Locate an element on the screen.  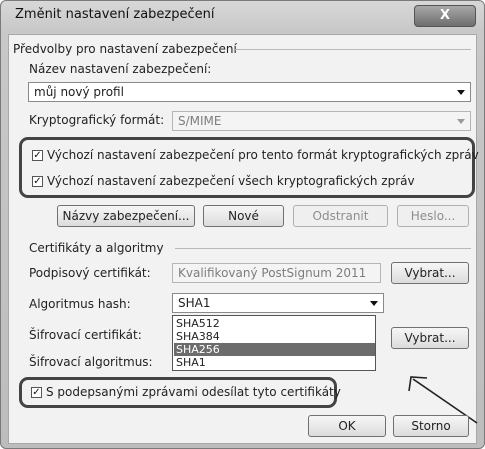
hash-option-sha384: SHA384 is located at coordinates (274, 336).